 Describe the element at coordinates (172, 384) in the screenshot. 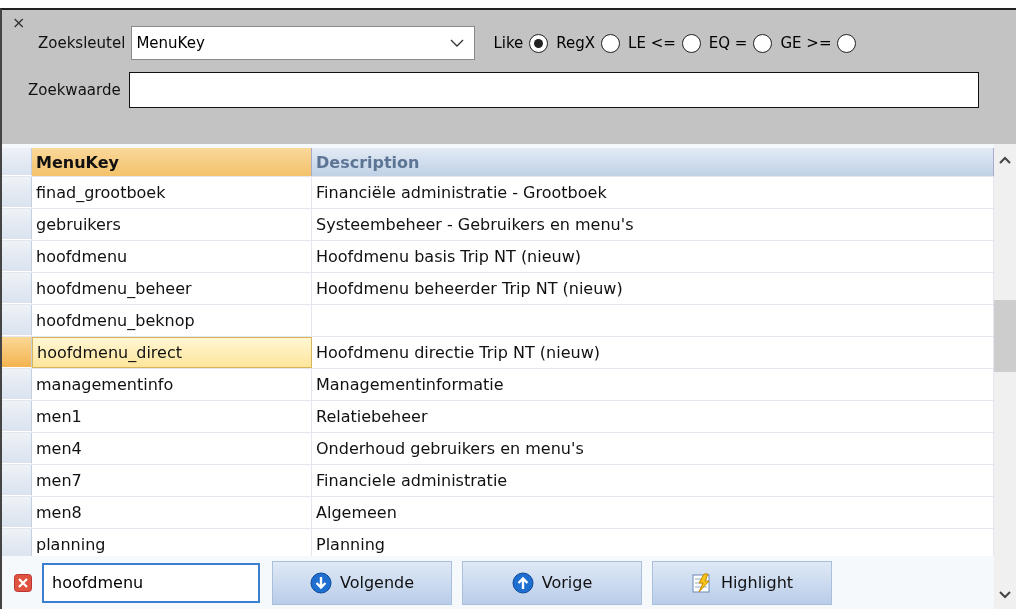

I see `table-cell: managementinfo` at that location.